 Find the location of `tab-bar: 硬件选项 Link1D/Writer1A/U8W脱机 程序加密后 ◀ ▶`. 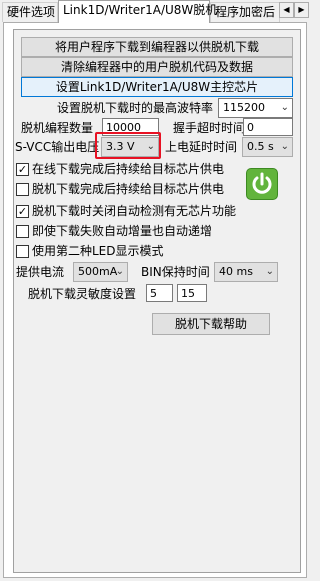

tab-bar: 硬件选项 Link1D/Writer1A/U8W脱机 程序加密后 ◀ ▶ is located at coordinates (155, 11).